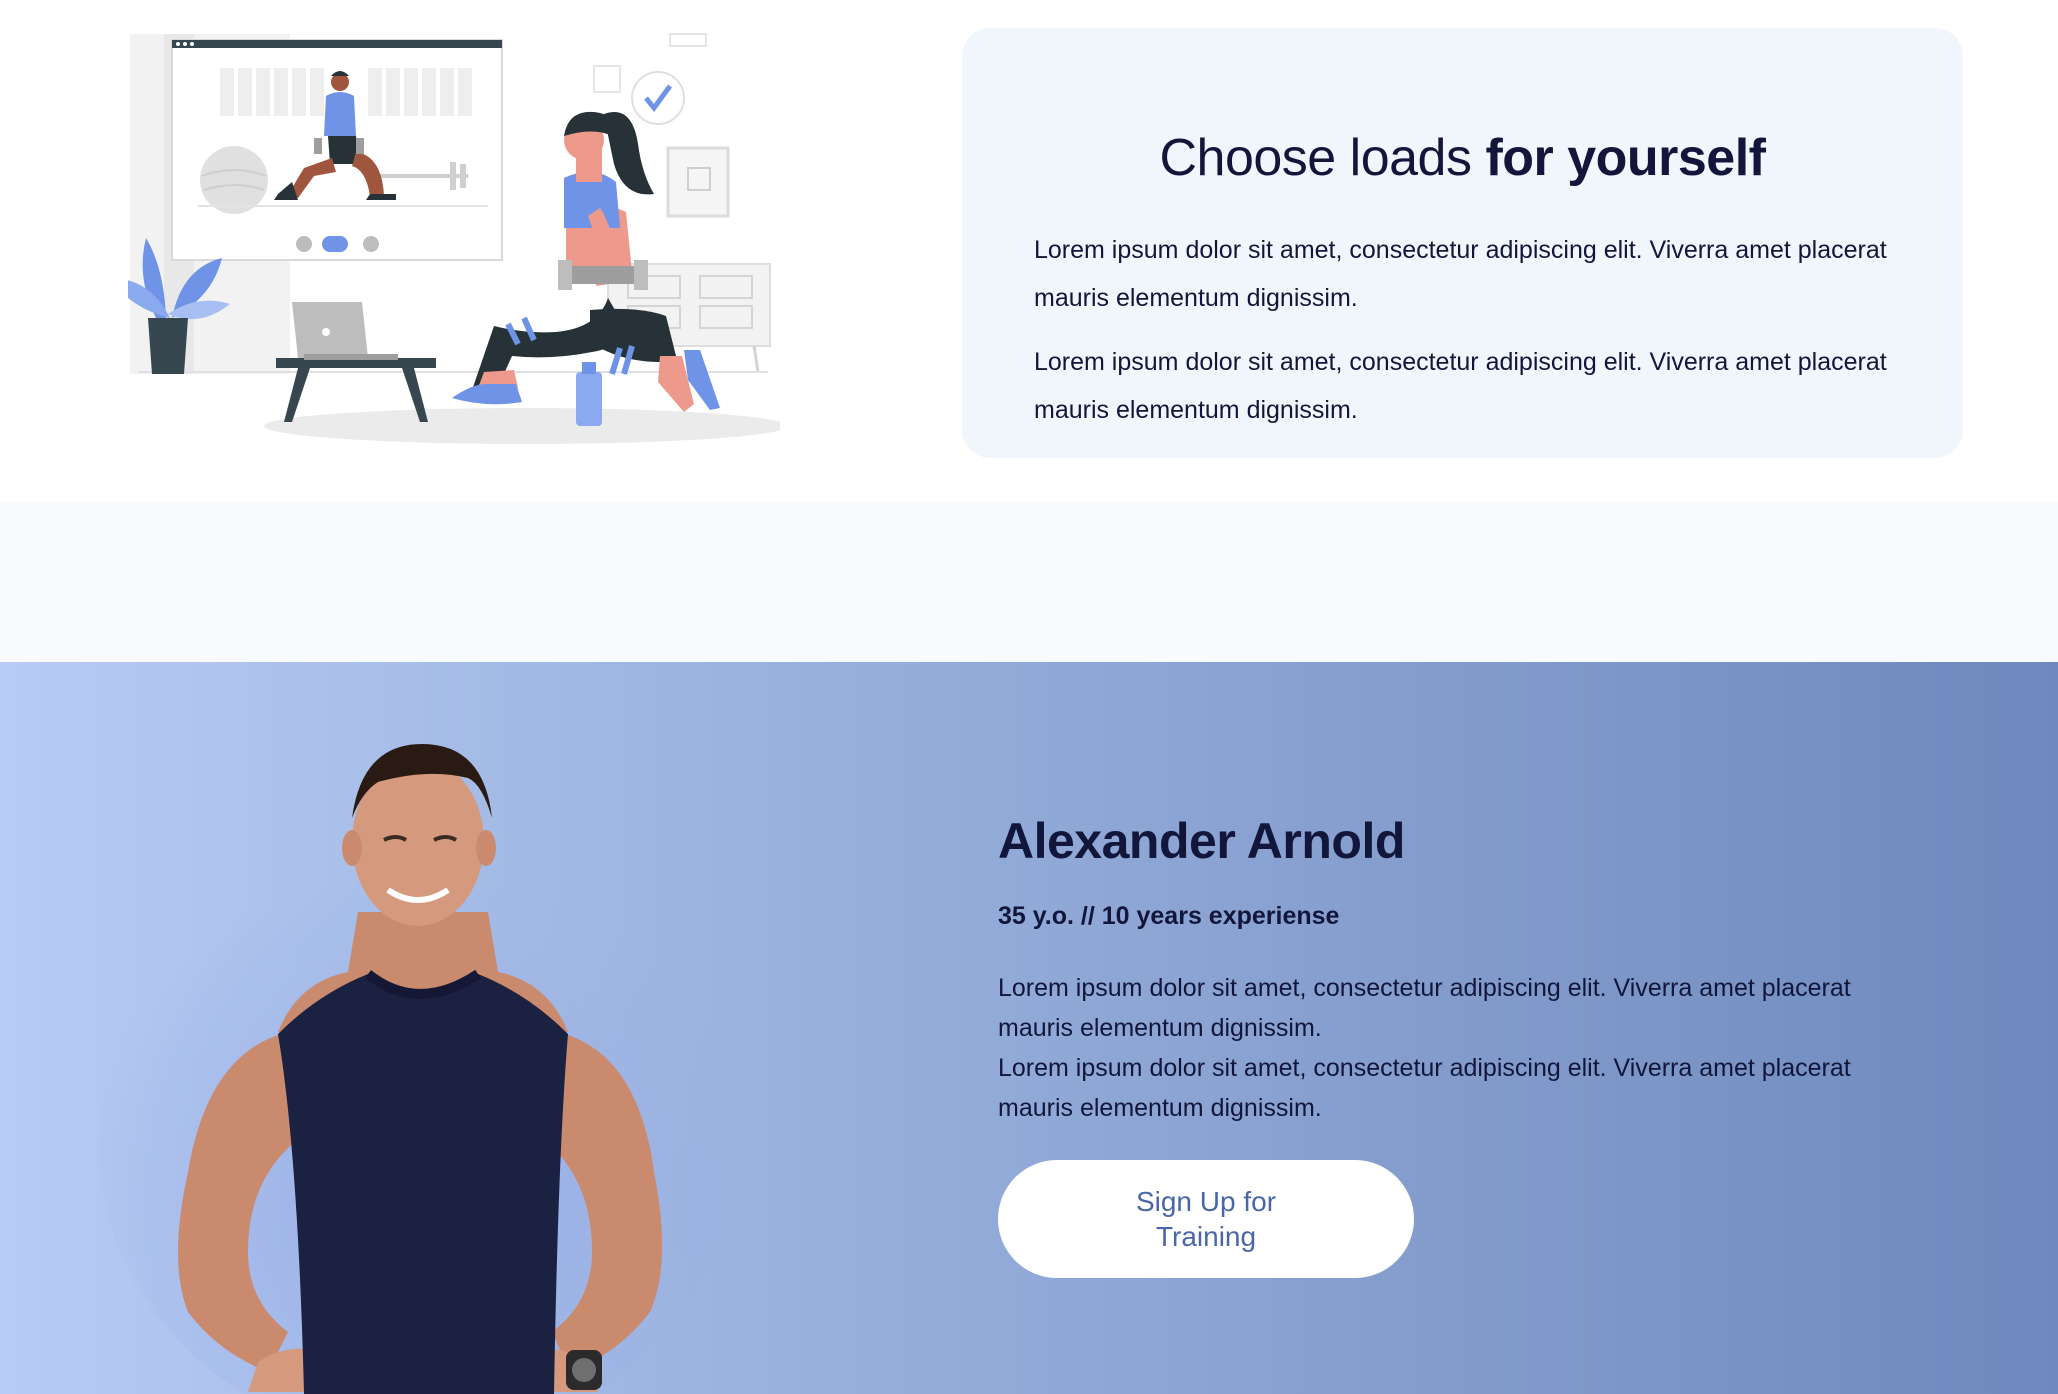 This screenshot has height=1394, width=2058. What do you see at coordinates (1201, 841) in the screenshot?
I see `trainer-name: Alexander Arnold` at bounding box center [1201, 841].